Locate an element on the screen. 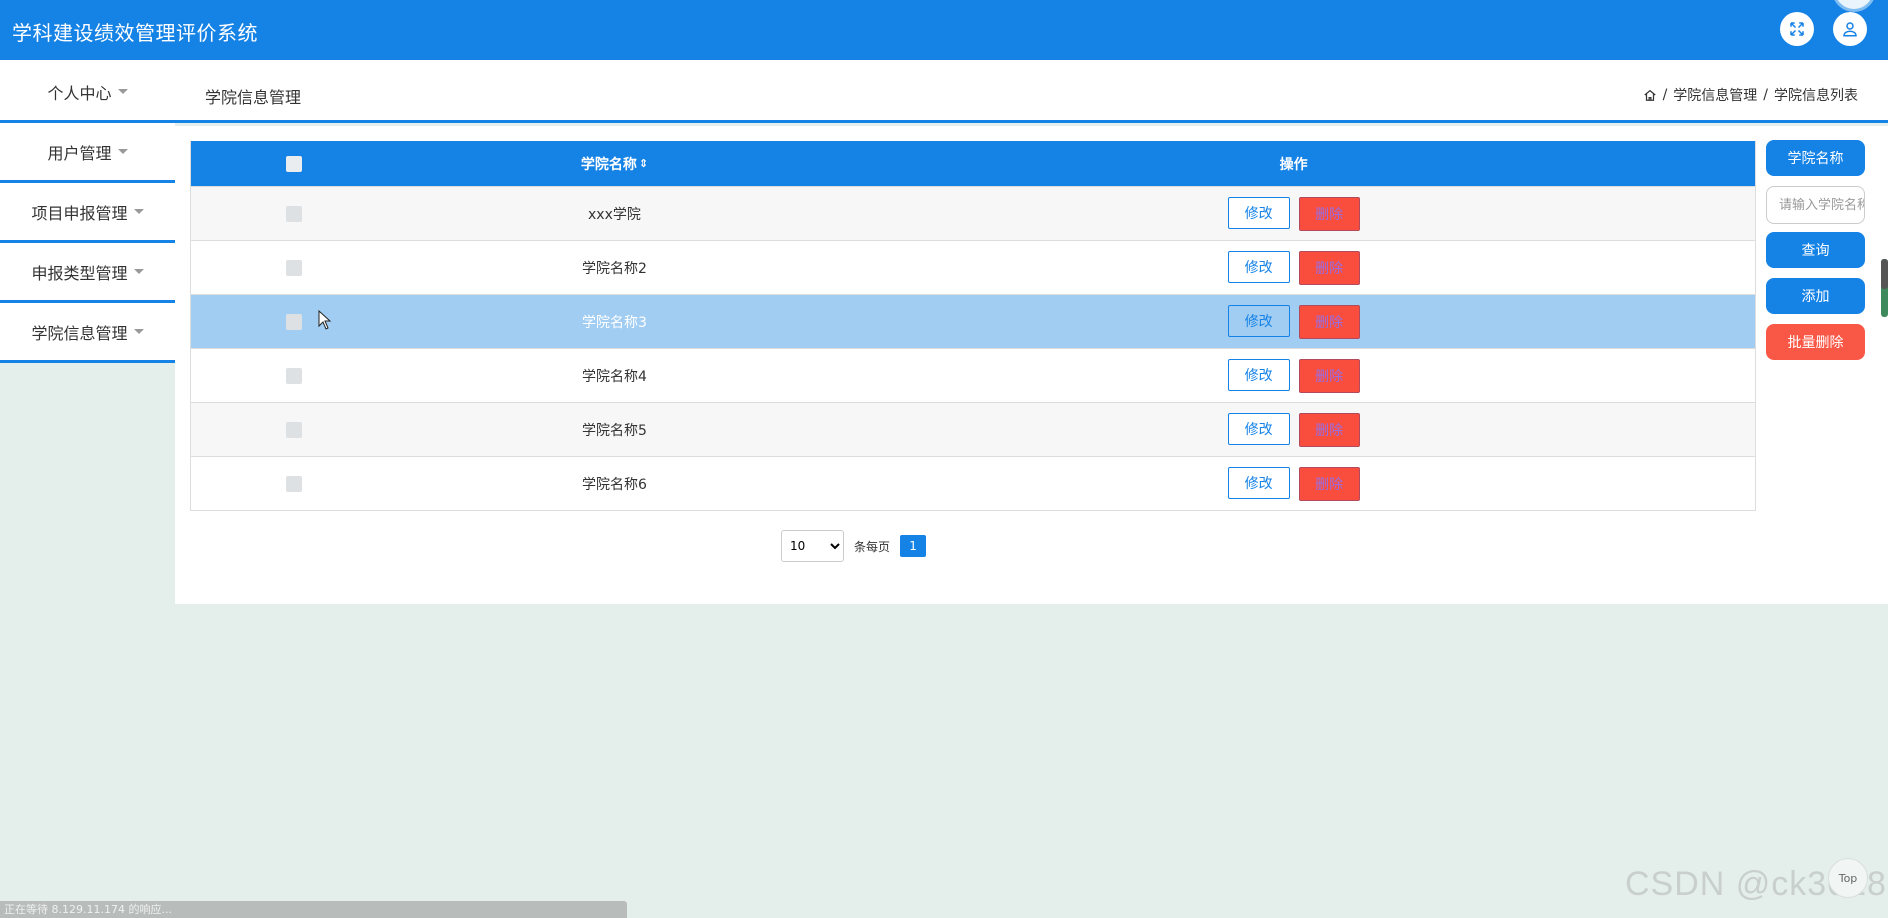 This screenshot has width=1888, height=918. user-icon is located at coordinates (1850, 29).